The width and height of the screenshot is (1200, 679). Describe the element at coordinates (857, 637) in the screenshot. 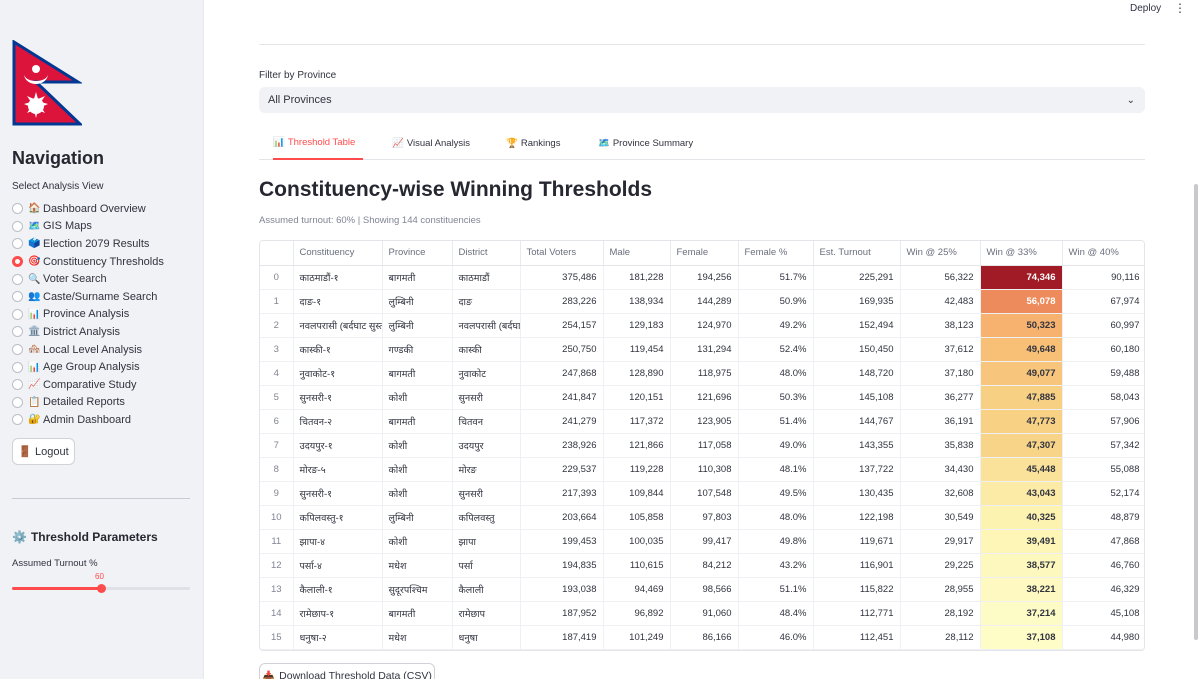

I see `table-cell: 112,451` at that location.